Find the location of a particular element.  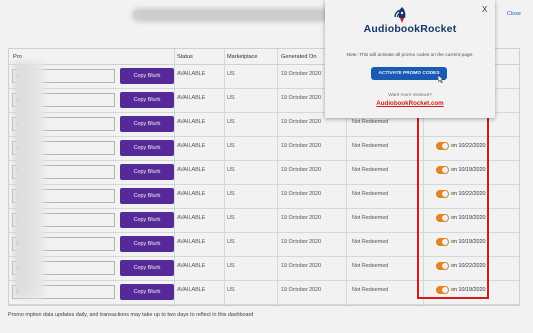

col-header-generated: Generated On is located at coordinates (299, 57).